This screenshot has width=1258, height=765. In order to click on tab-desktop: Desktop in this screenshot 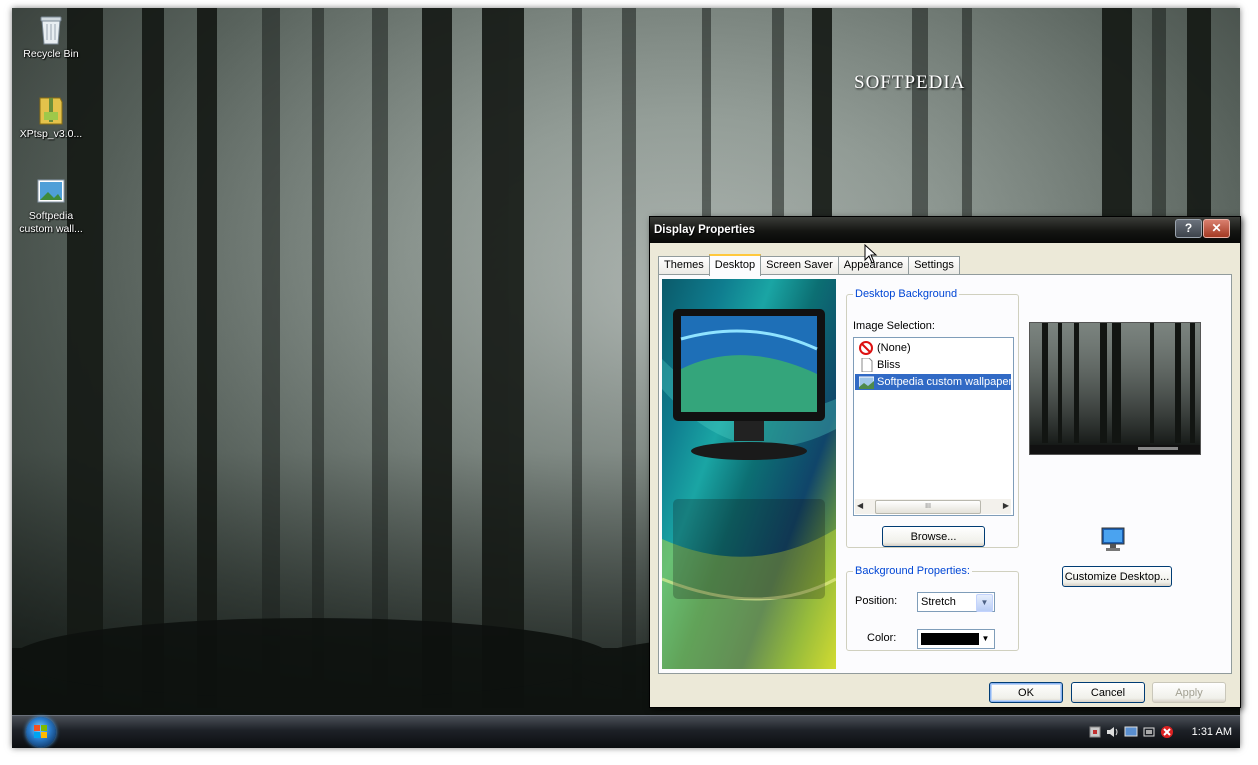, I will do `click(735, 265)`.